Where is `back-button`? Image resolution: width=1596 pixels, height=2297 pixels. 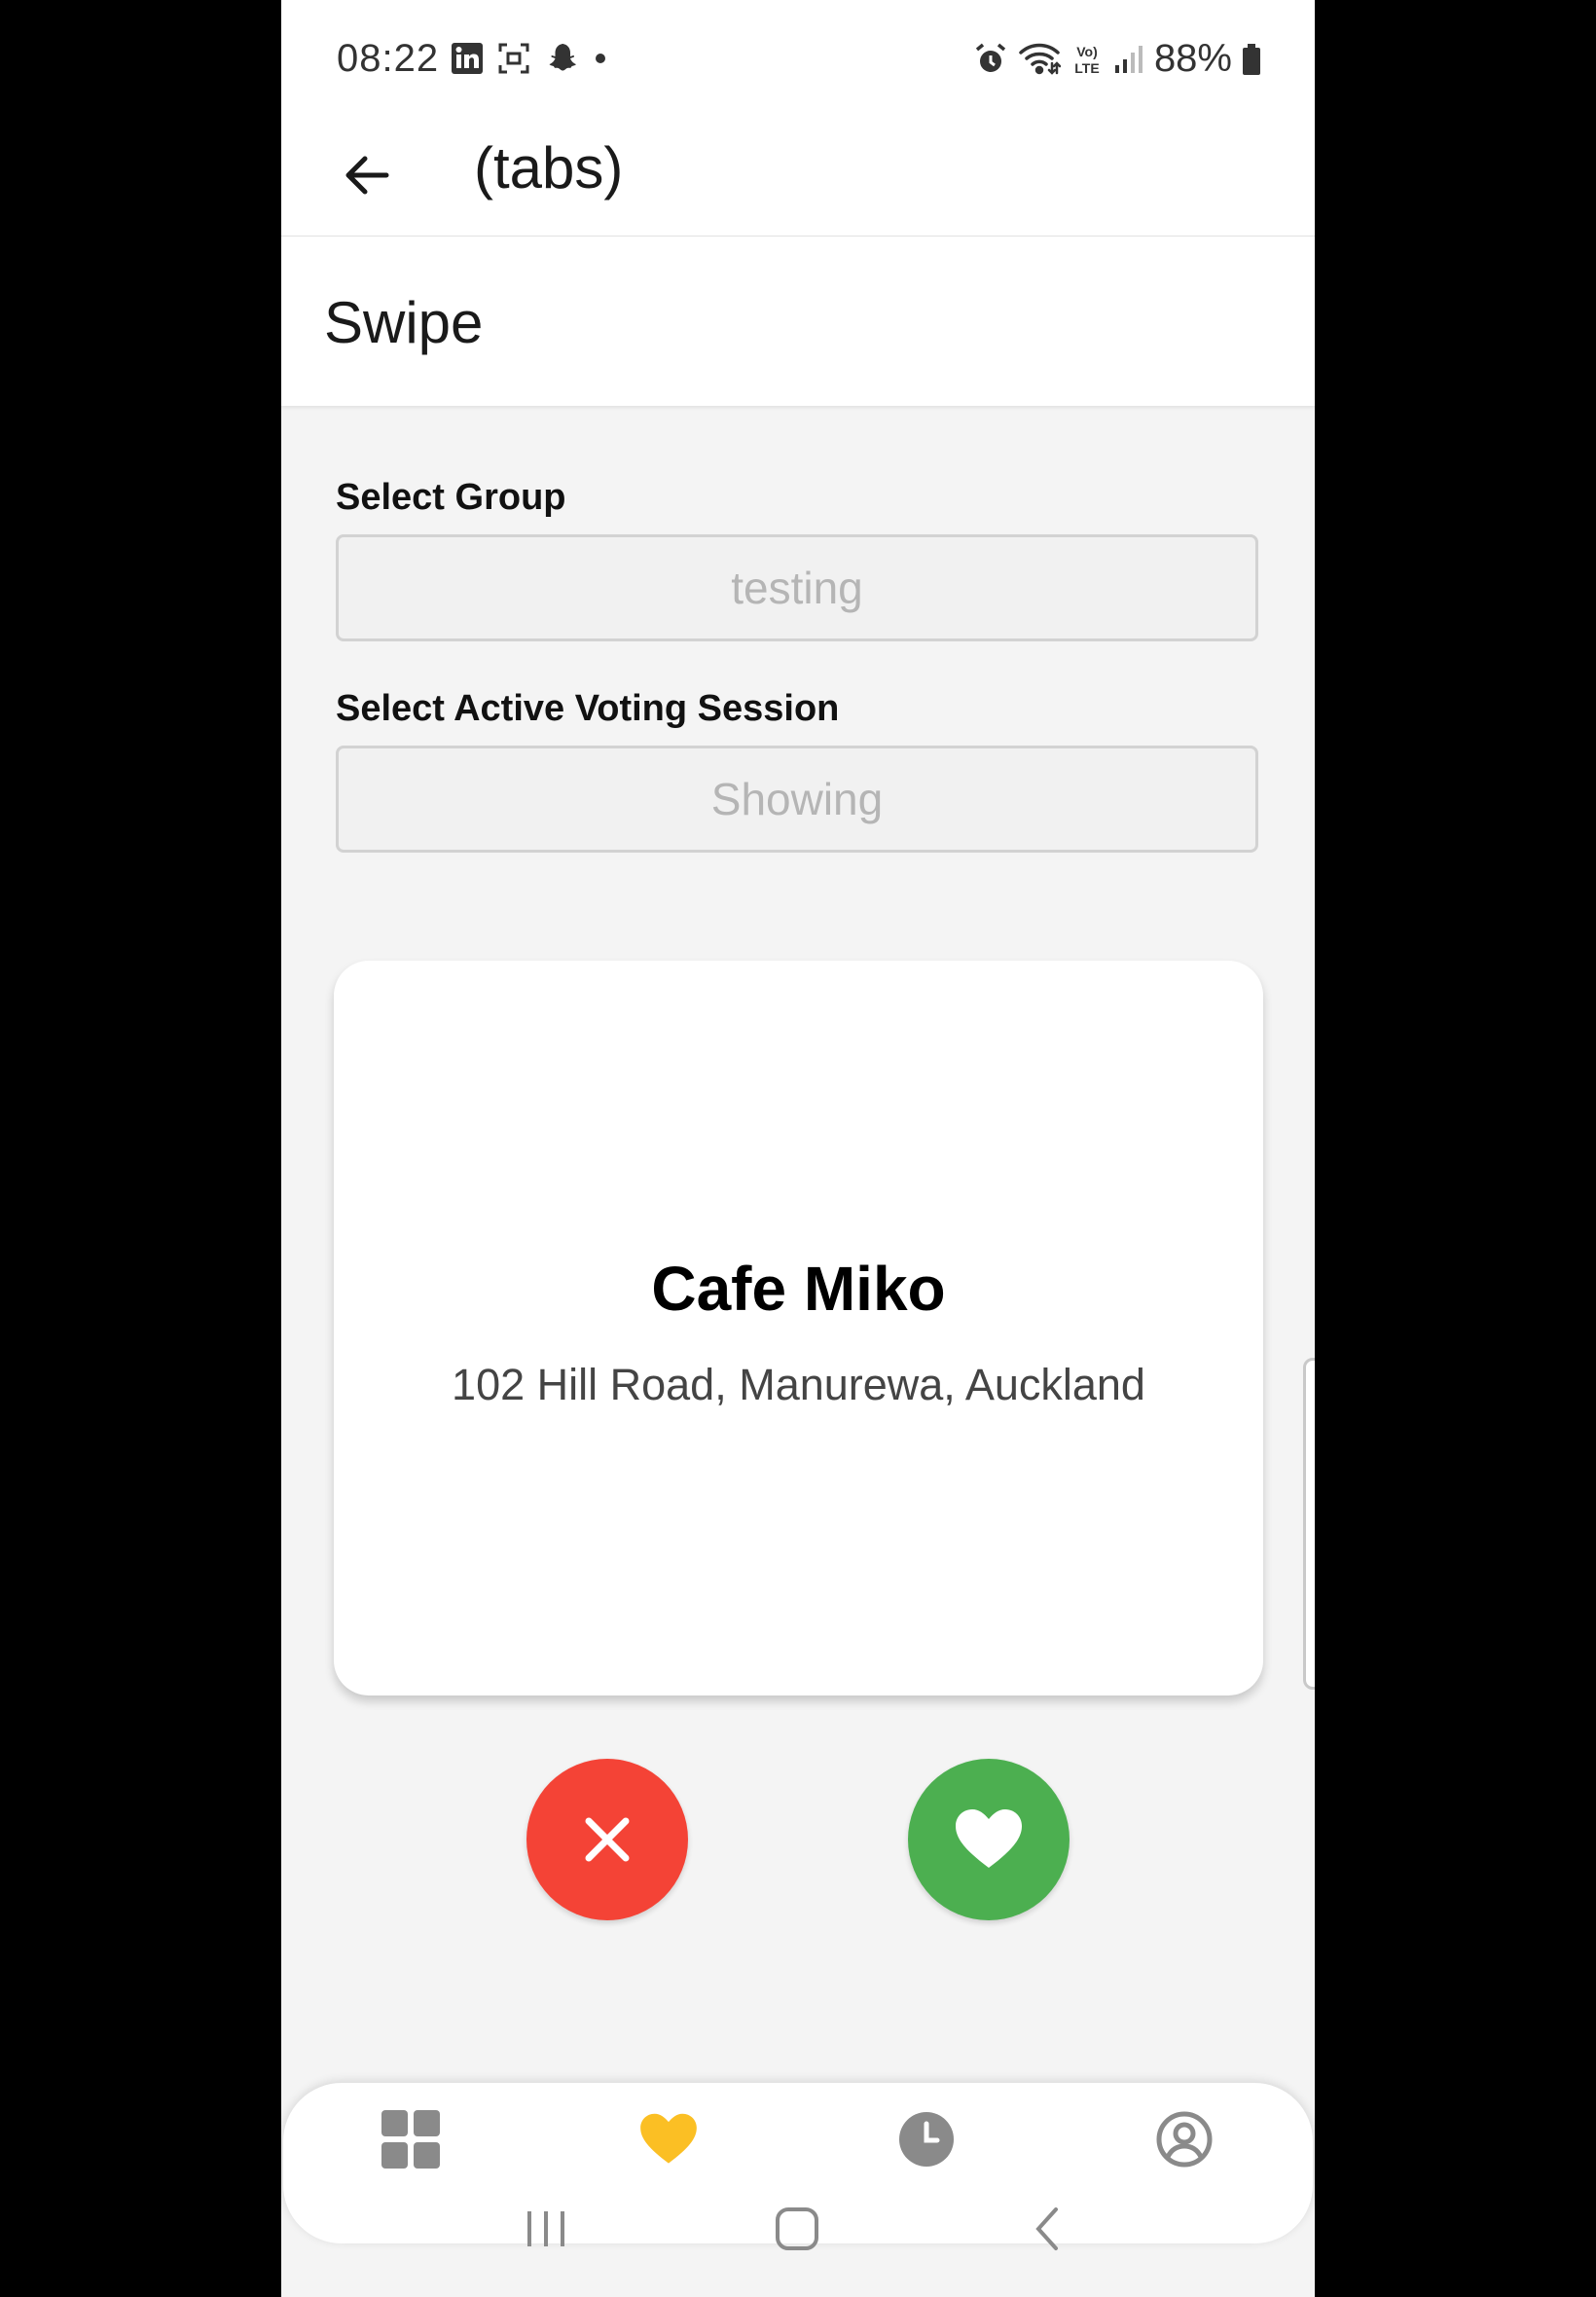
back-button is located at coordinates (367, 175).